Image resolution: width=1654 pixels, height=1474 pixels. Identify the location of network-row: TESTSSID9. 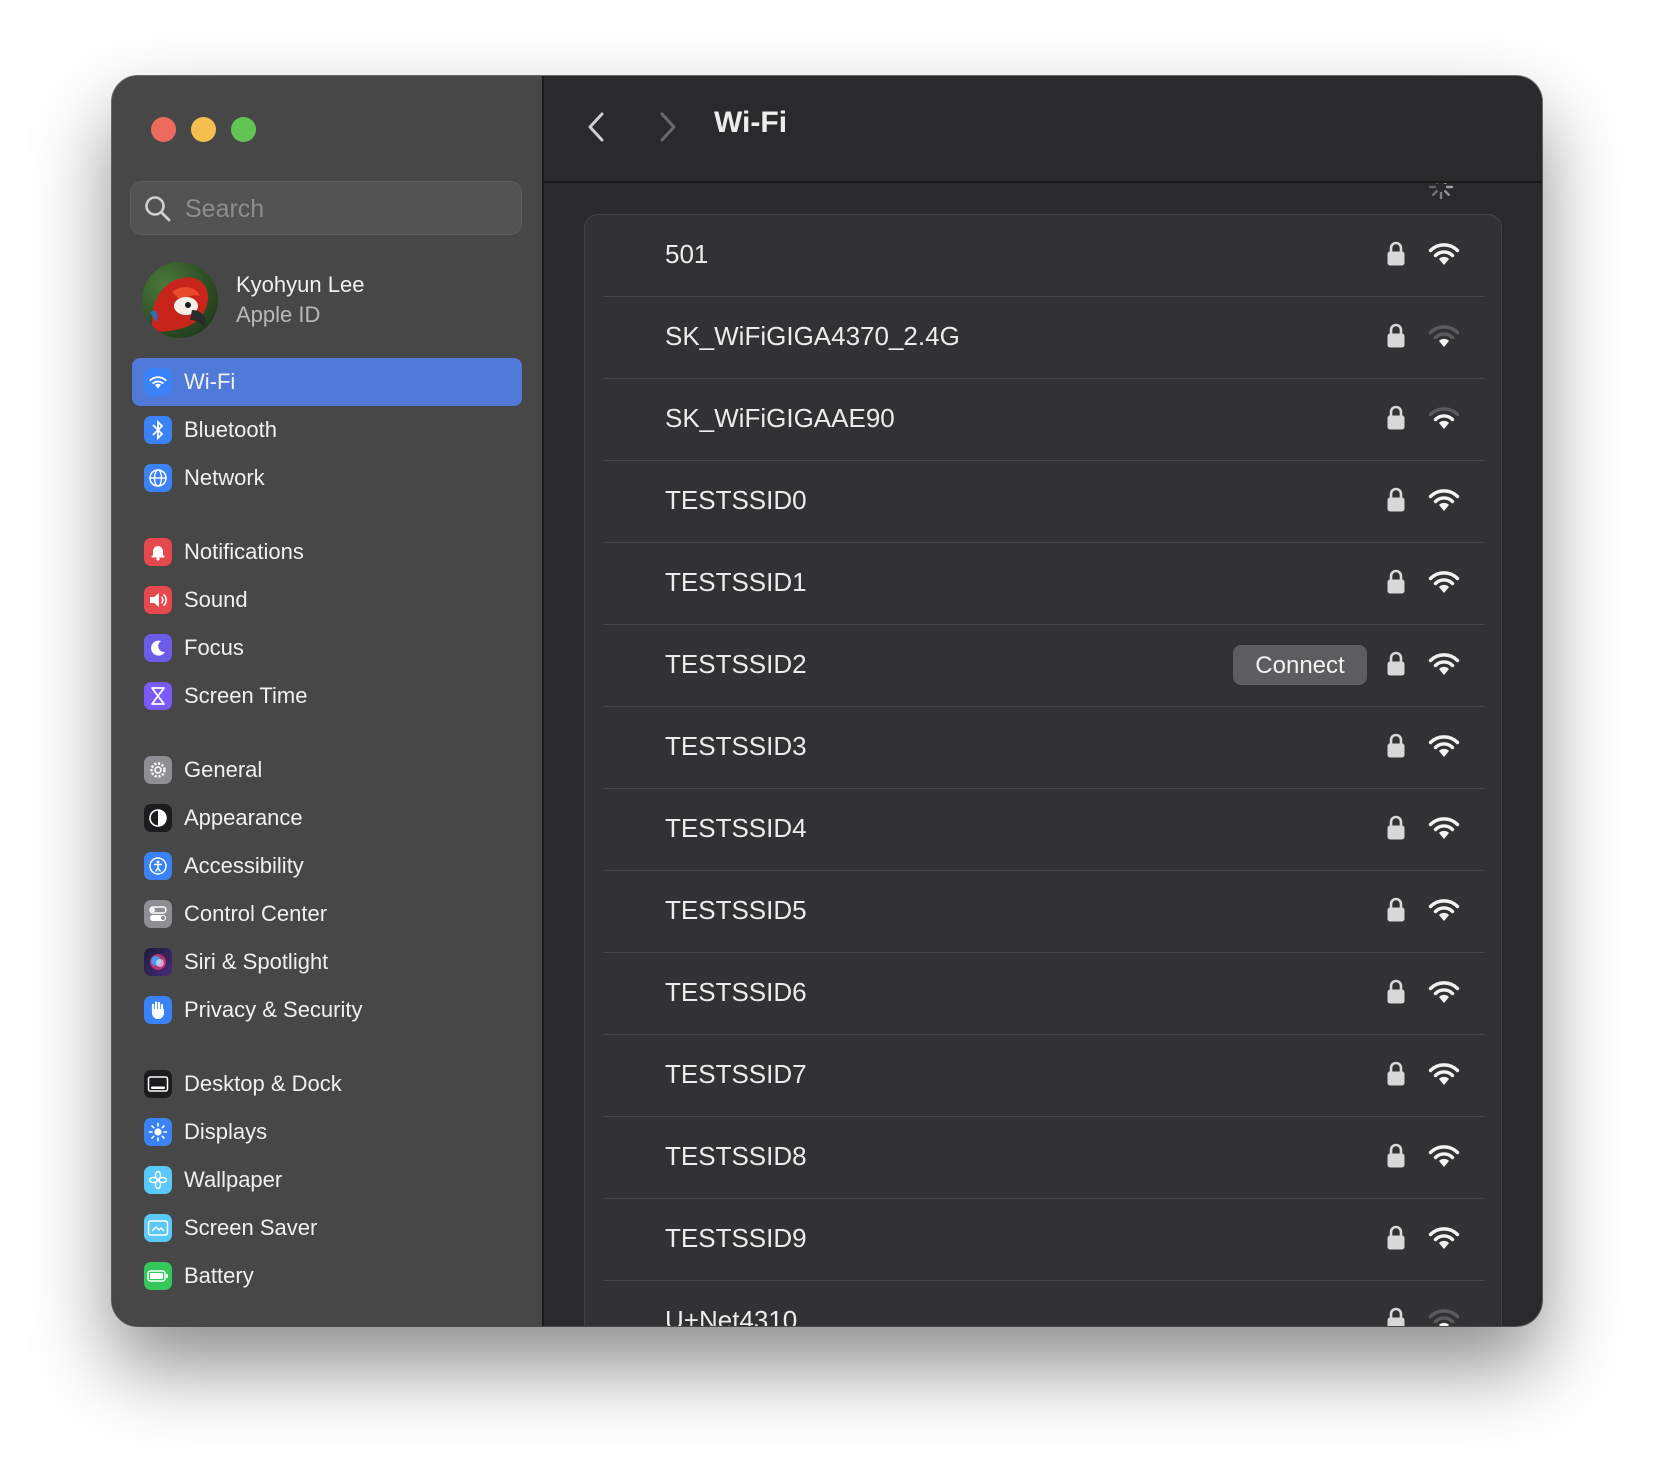
(1044, 1240).